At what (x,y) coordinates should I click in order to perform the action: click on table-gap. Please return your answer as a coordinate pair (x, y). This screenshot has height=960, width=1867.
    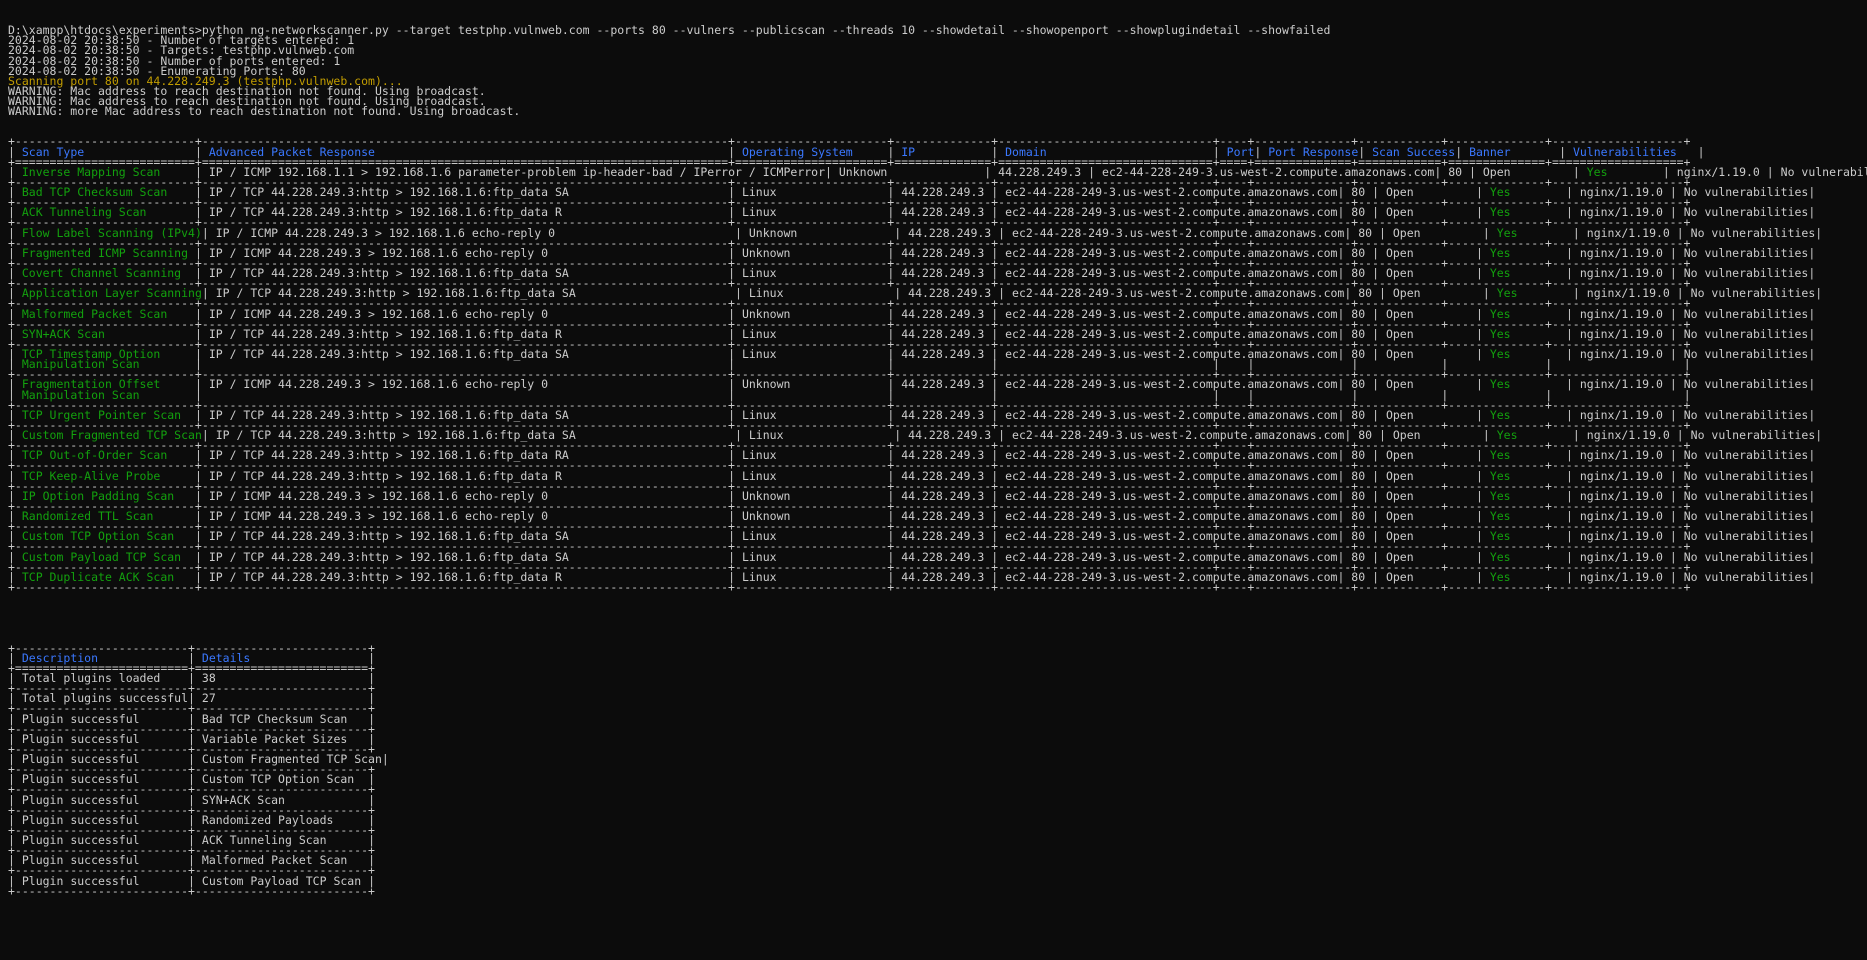
    Looking at the image, I should click on (937, 617).